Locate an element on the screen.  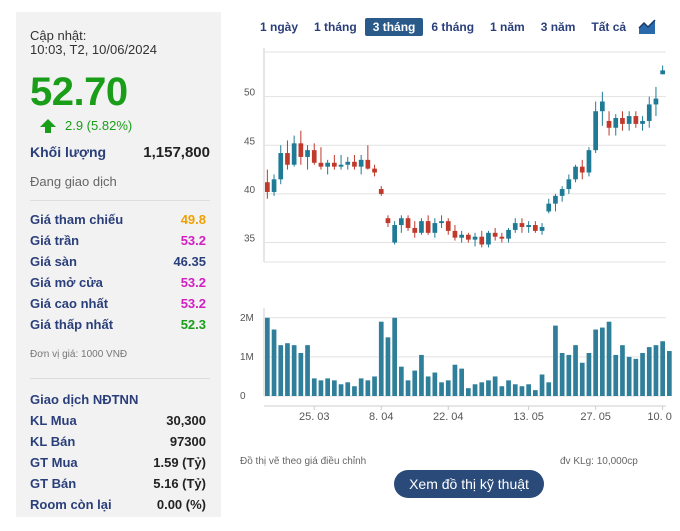
quote-row: Giá trần 53.2 is located at coordinates (118, 240).